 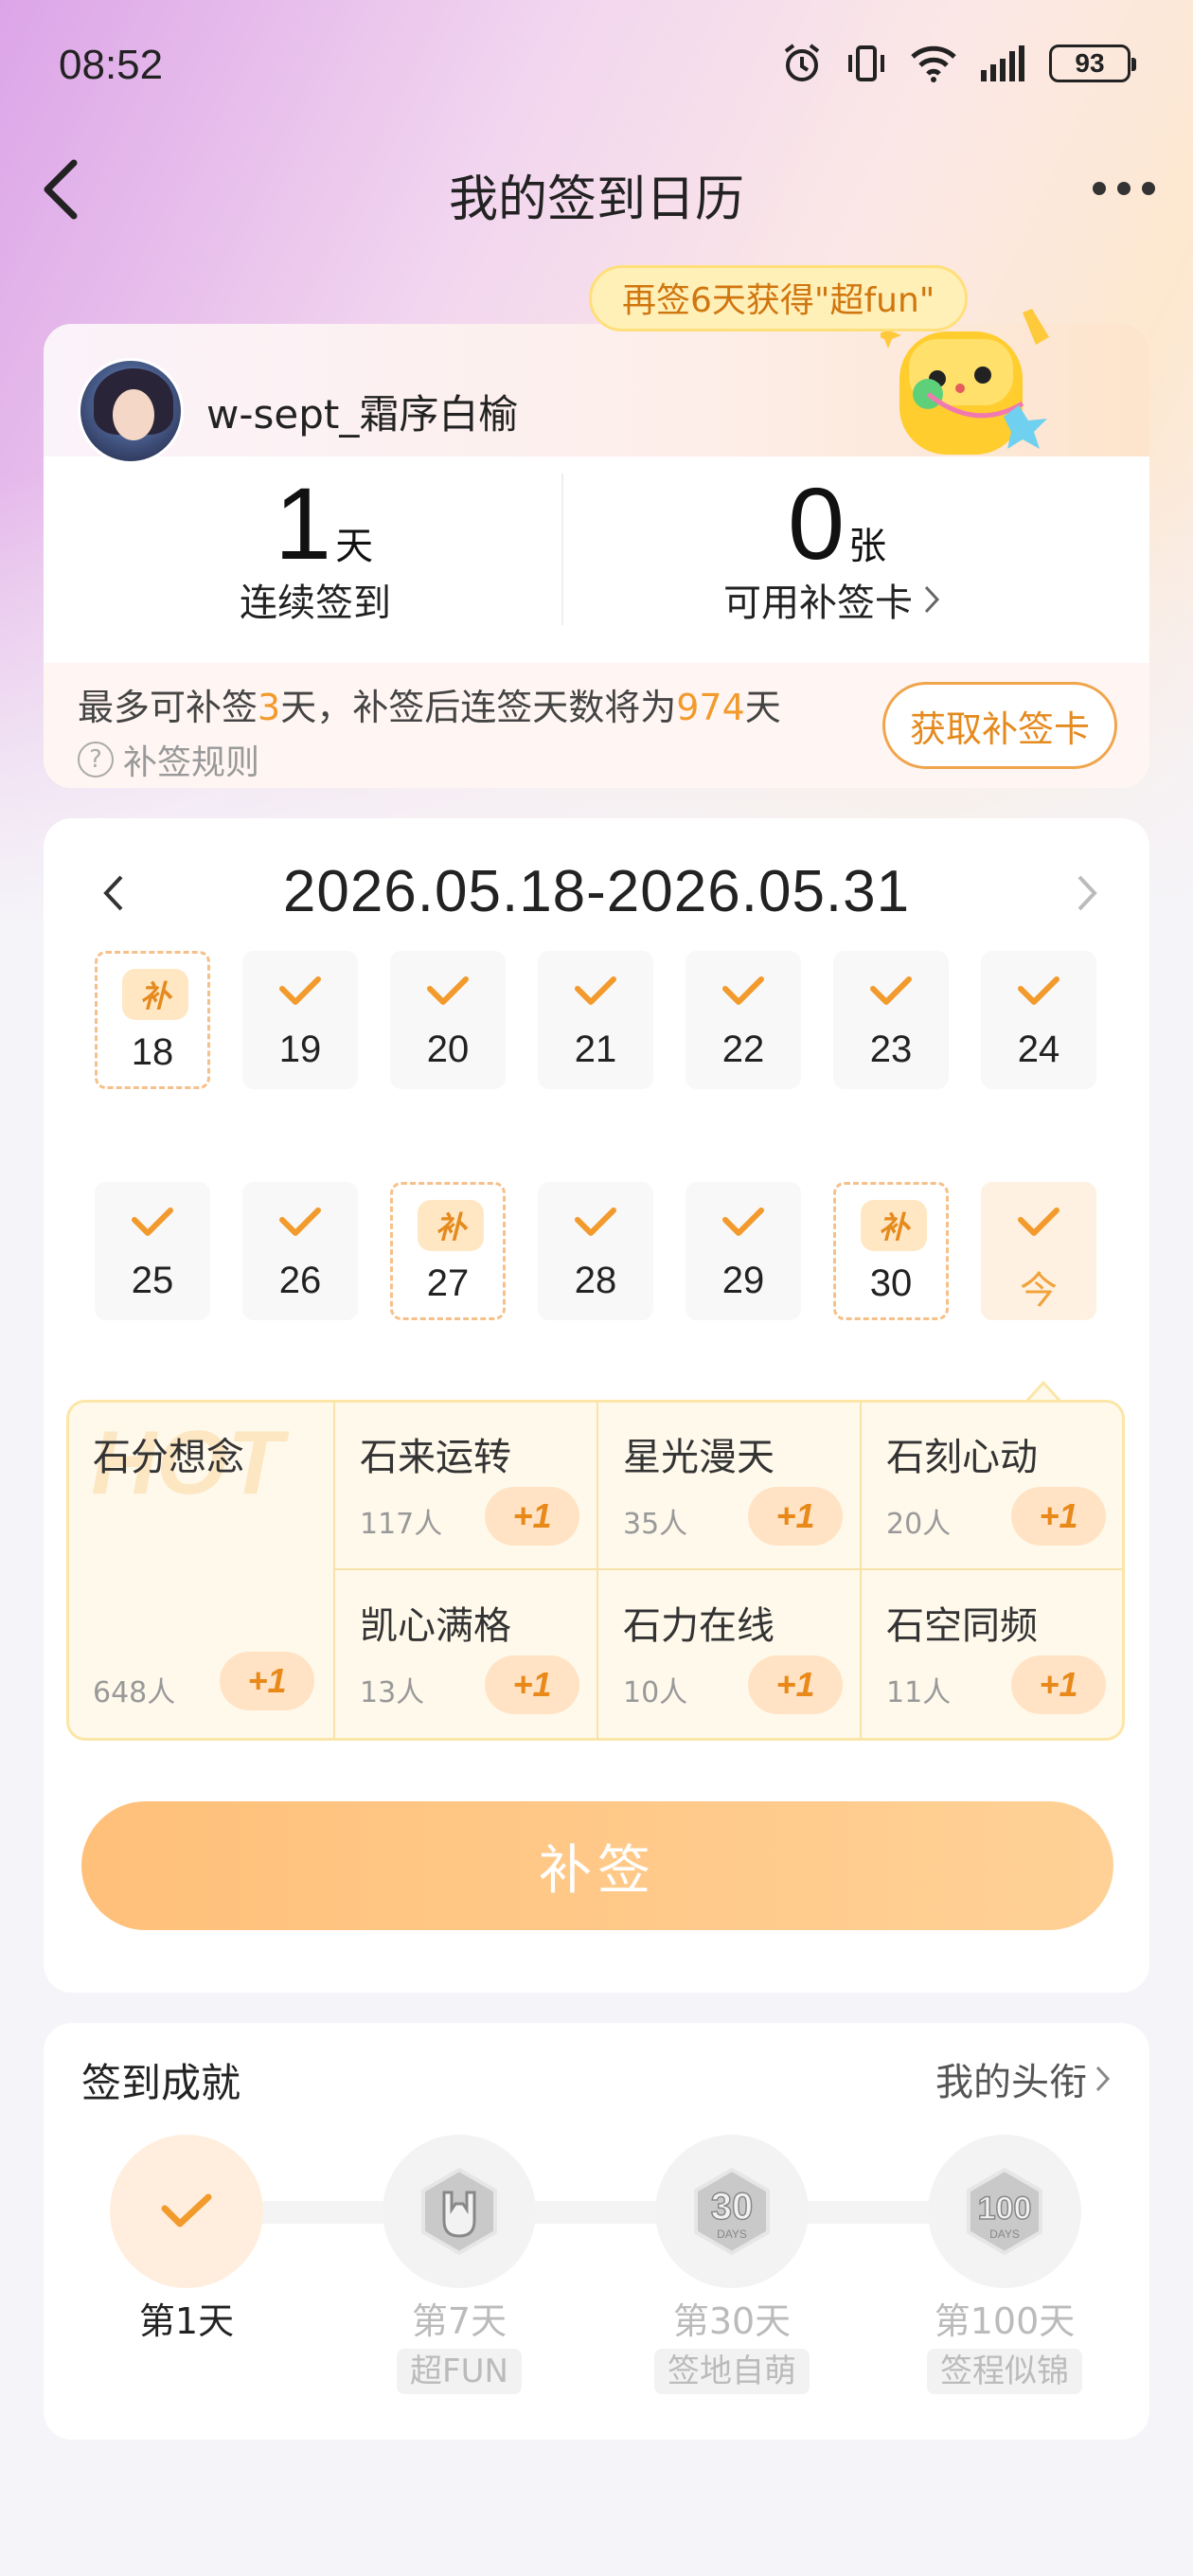 What do you see at coordinates (732, 2206) in the screenshot?
I see `svg-text: 30` at bounding box center [732, 2206].